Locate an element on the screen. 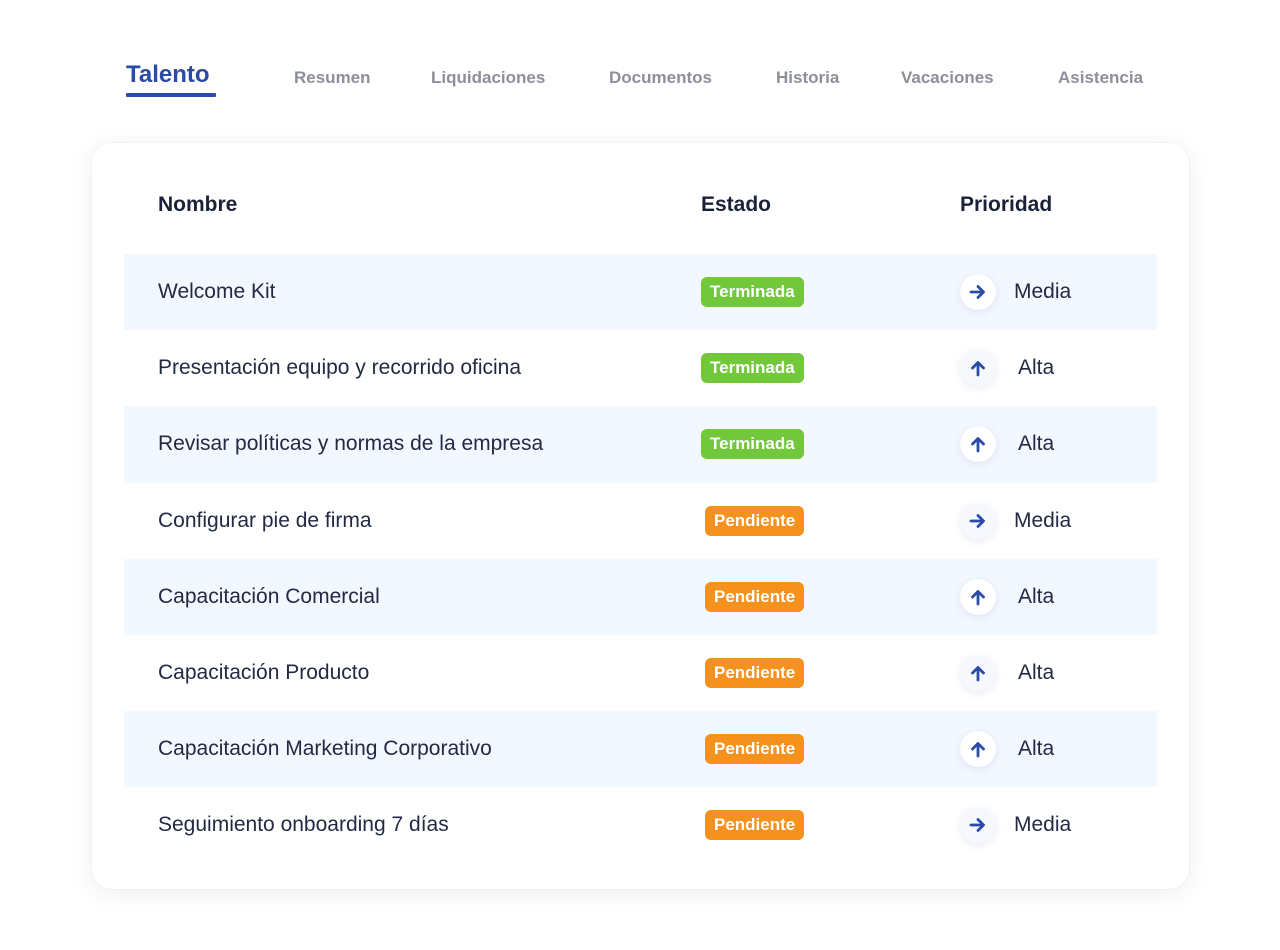 The width and height of the screenshot is (1280, 950). task-name: Configurar pie de firma is located at coordinates (265, 520).